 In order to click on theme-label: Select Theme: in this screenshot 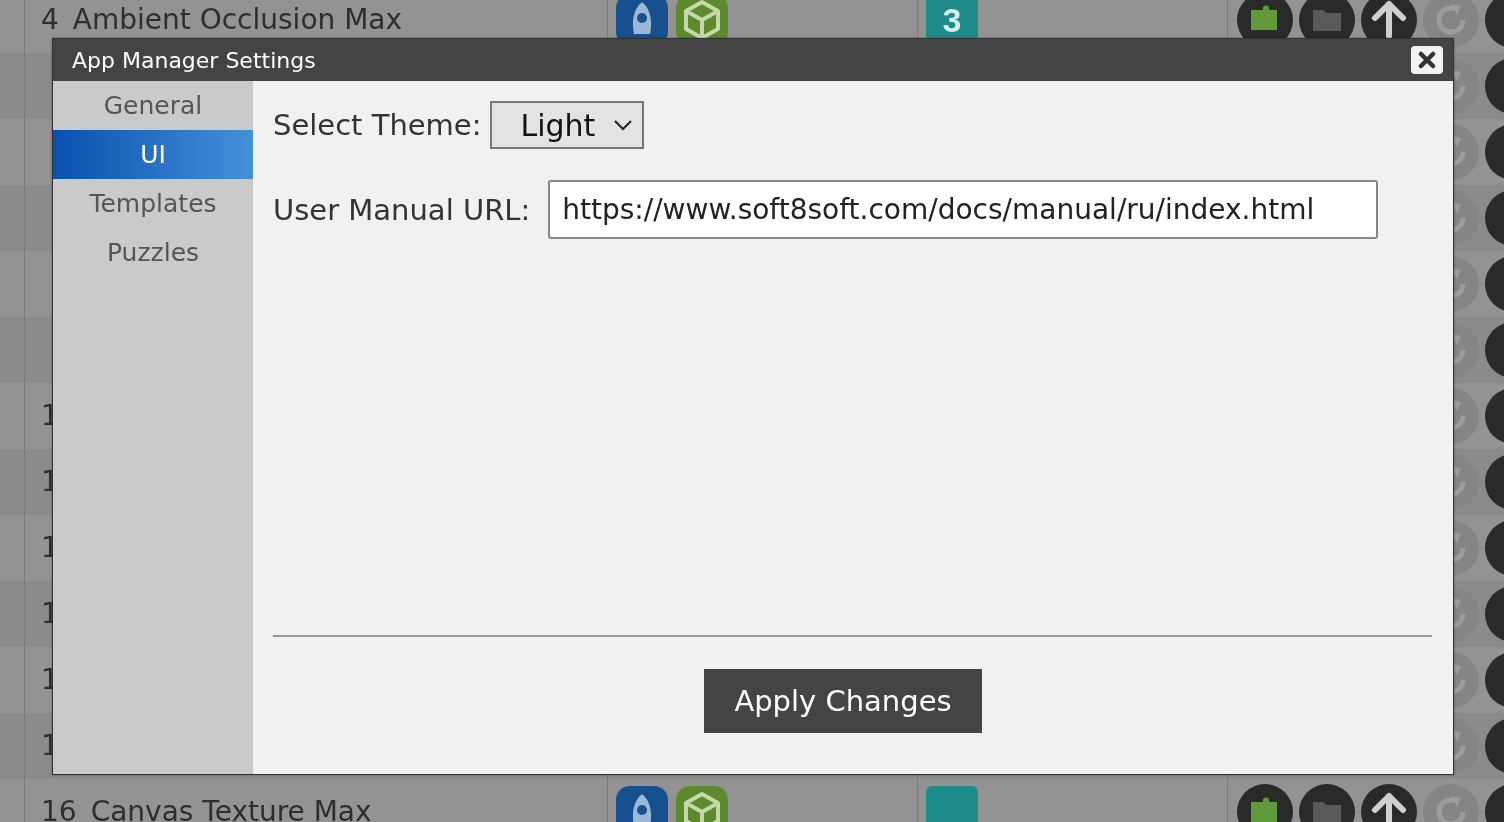, I will do `click(377, 125)`.